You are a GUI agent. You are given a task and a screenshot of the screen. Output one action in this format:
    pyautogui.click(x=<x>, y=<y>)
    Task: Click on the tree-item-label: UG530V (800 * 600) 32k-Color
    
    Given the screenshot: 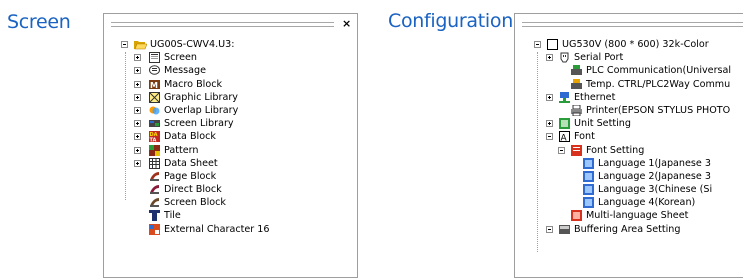 What is the action you would take?
    pyautogui.click(x=635, y=44)
    